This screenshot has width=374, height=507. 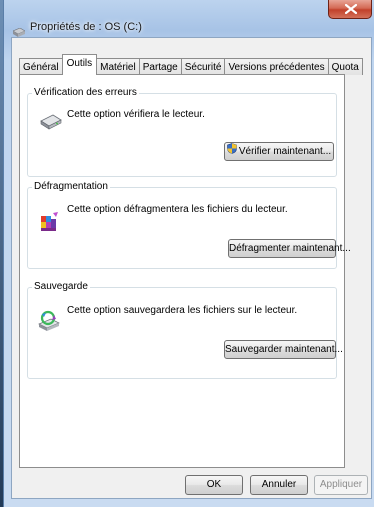 I want to click on tab-materiel: Matériel, so click(x=118, y=66).